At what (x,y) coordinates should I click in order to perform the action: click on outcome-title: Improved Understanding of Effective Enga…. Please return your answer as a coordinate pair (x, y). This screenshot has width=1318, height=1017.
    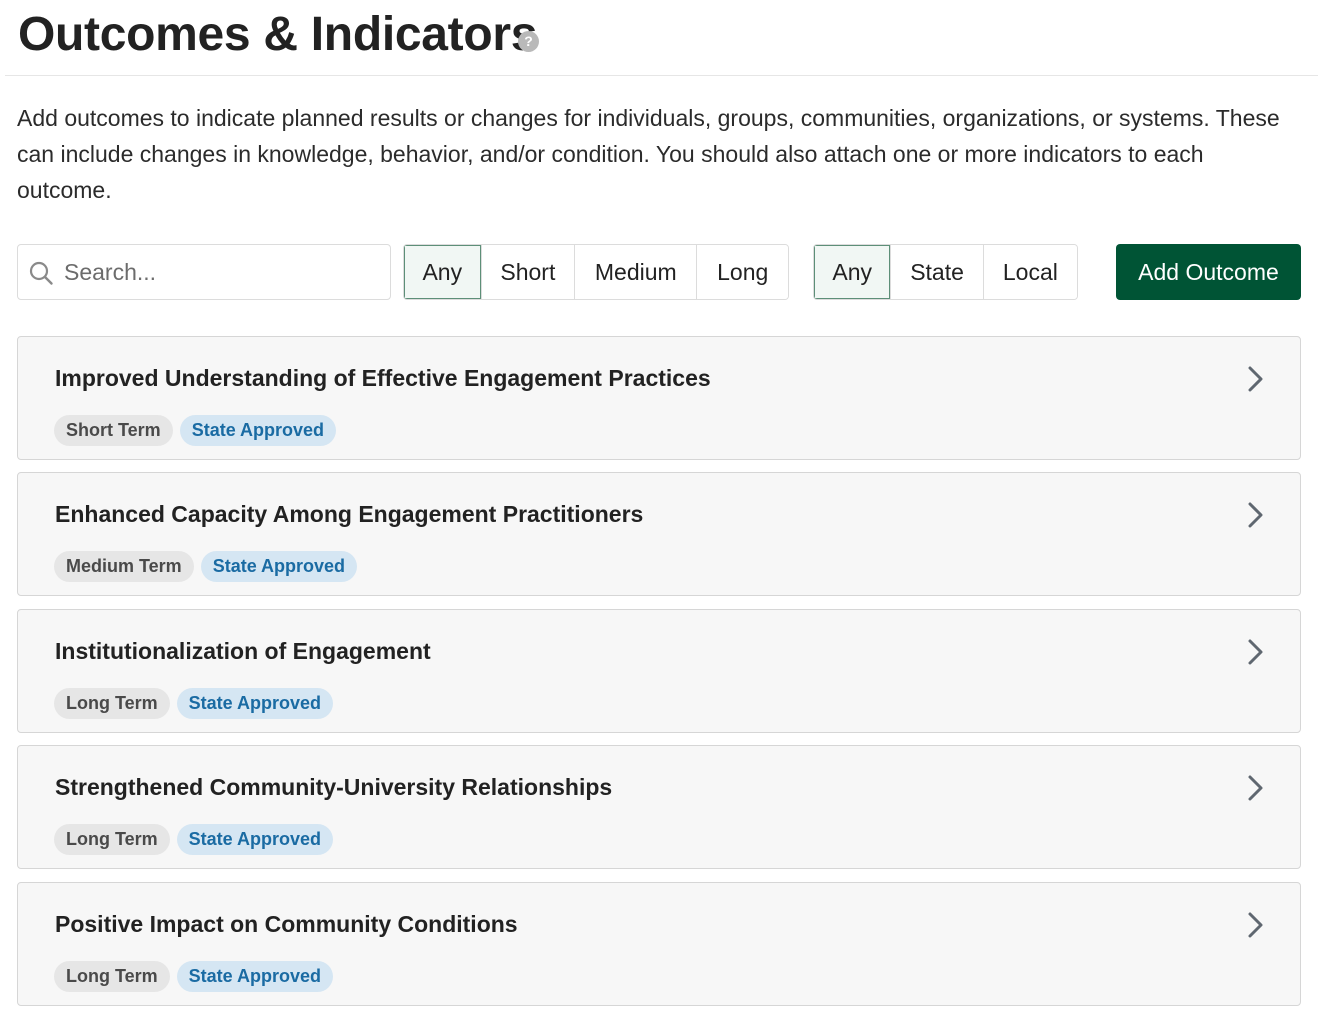
    Looking at the image, I should click on (383, 378).